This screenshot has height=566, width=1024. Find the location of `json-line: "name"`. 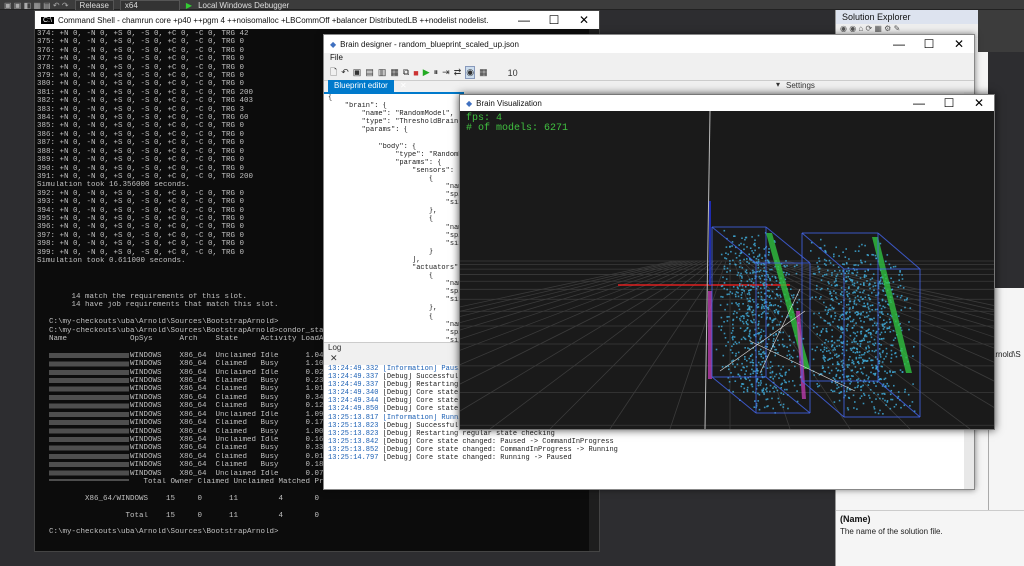

json-line: "name" is located at coordinates (396, 227).